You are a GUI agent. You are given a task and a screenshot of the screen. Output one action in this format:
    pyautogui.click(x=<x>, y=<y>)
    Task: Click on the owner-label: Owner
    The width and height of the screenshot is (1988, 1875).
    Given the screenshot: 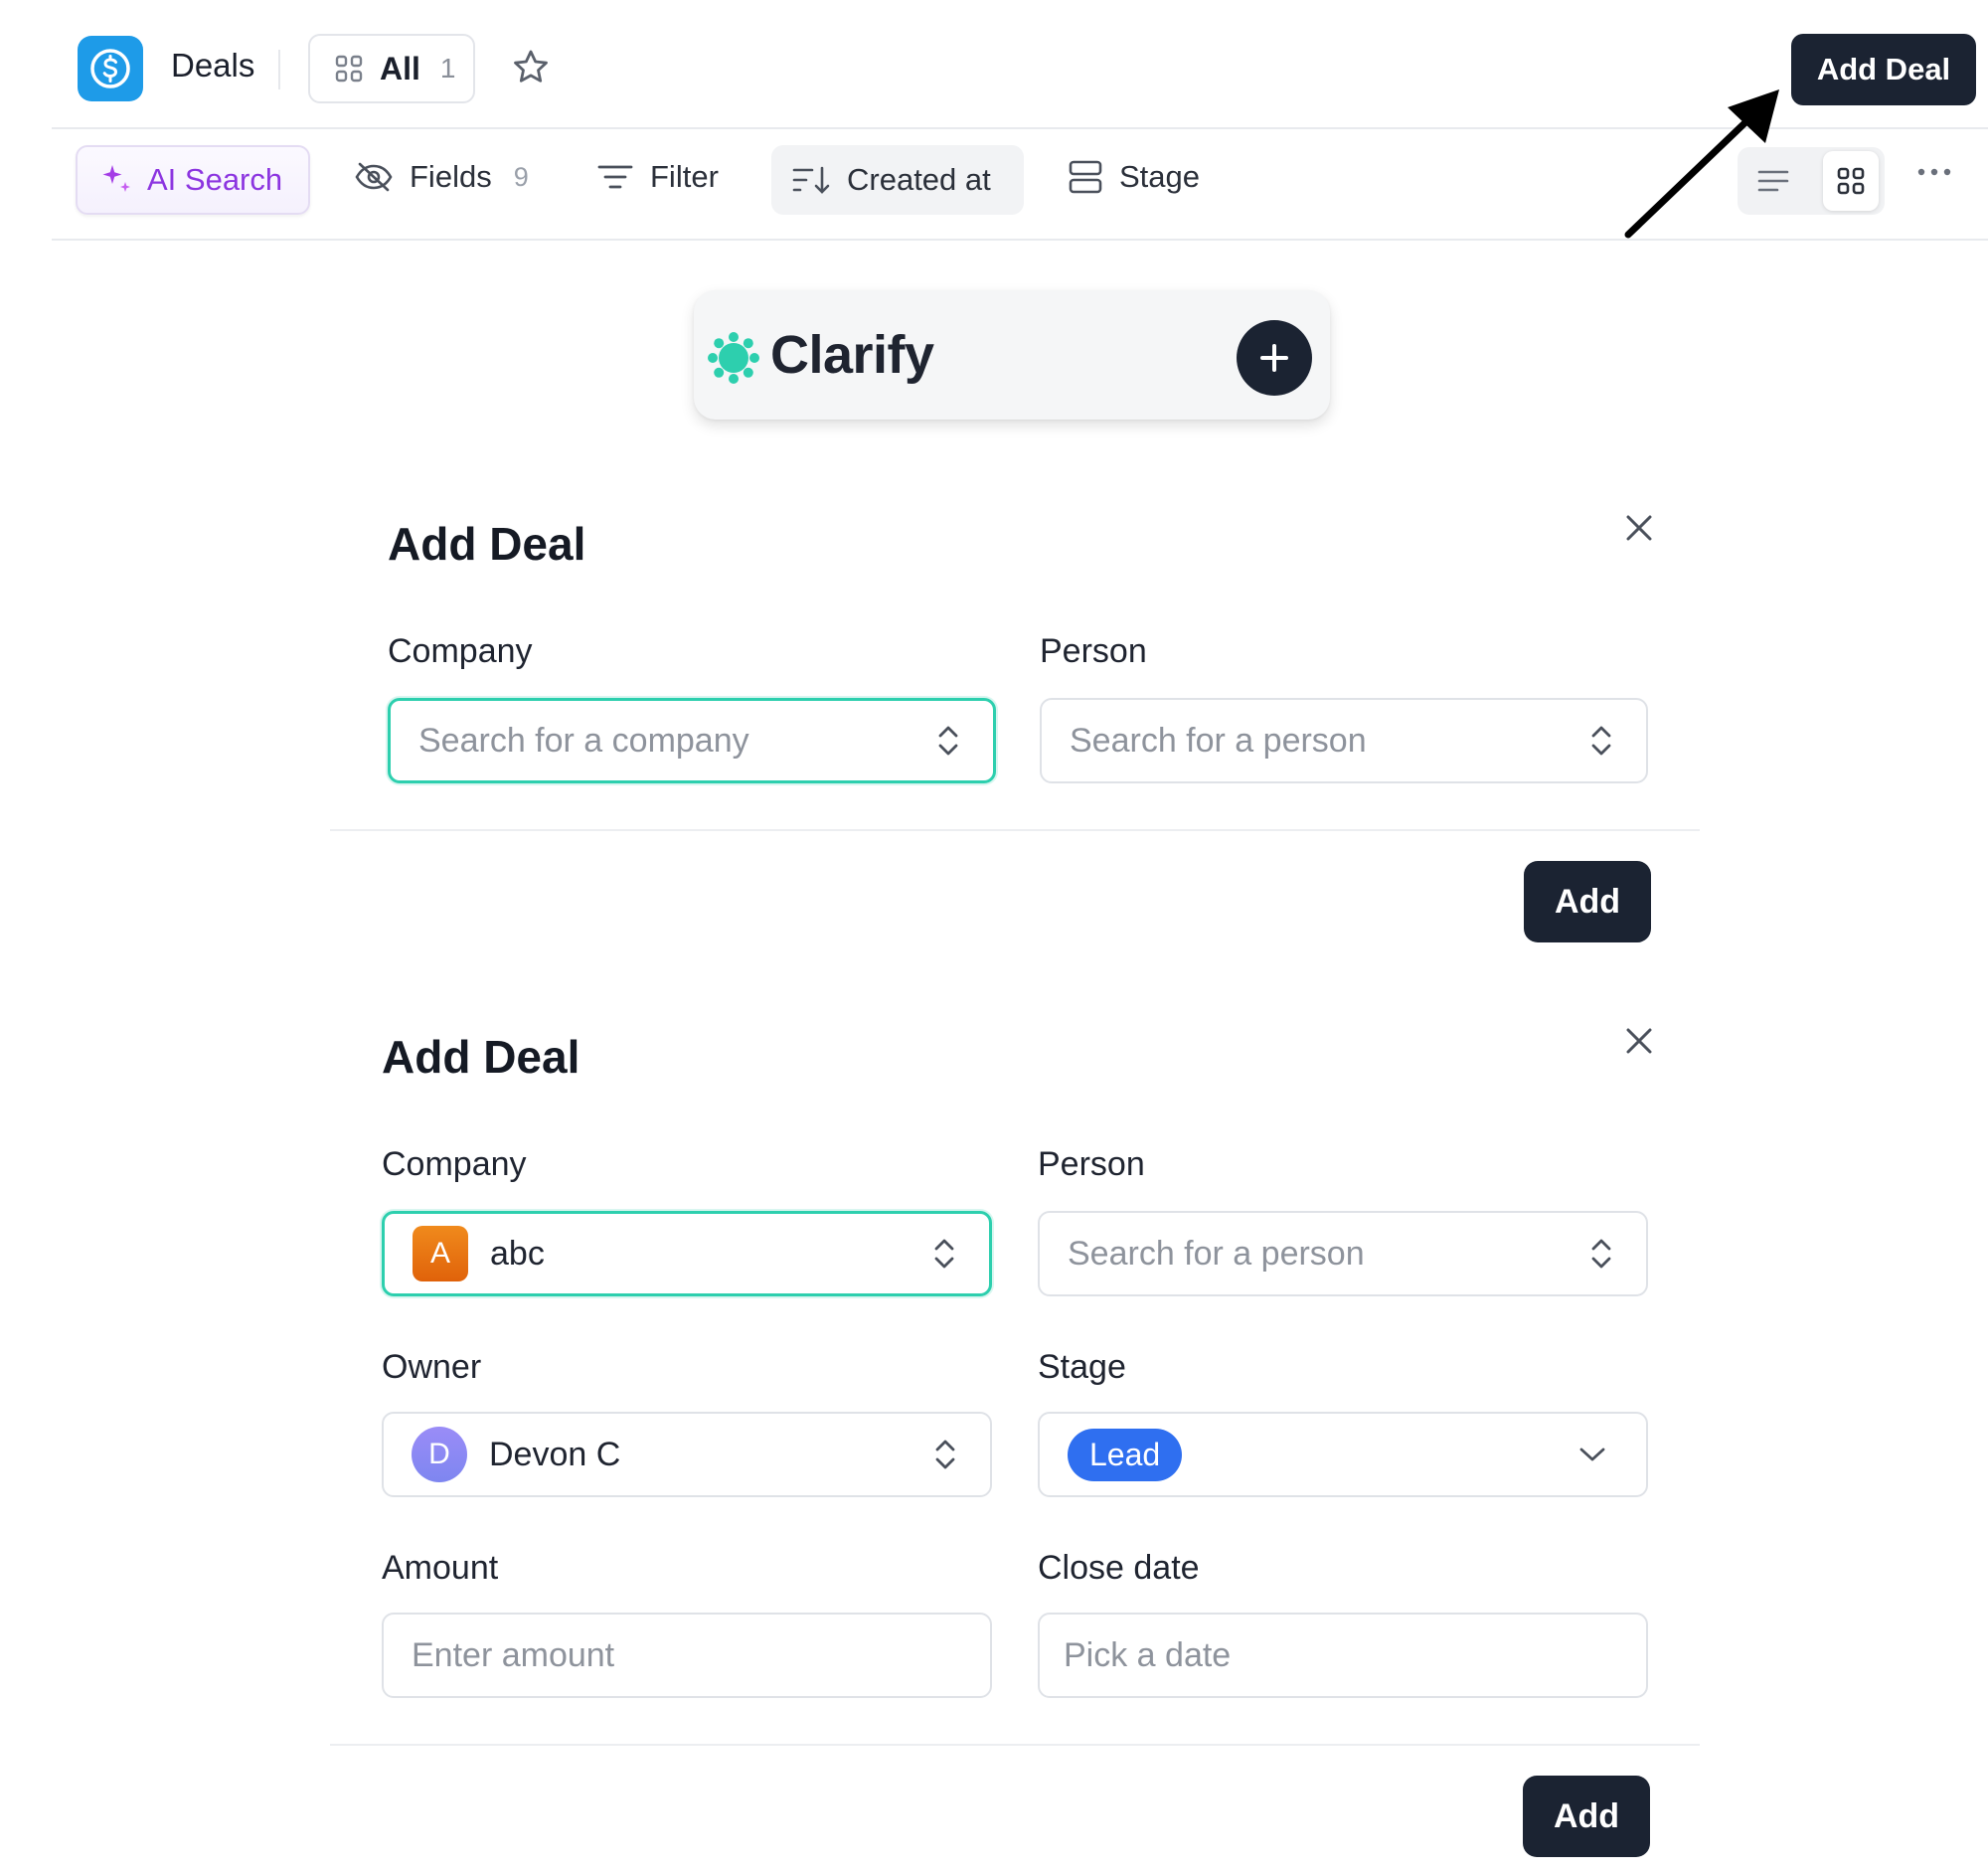 What is the action you would take?
    pyautogui.click(x=432, y=1367)
    